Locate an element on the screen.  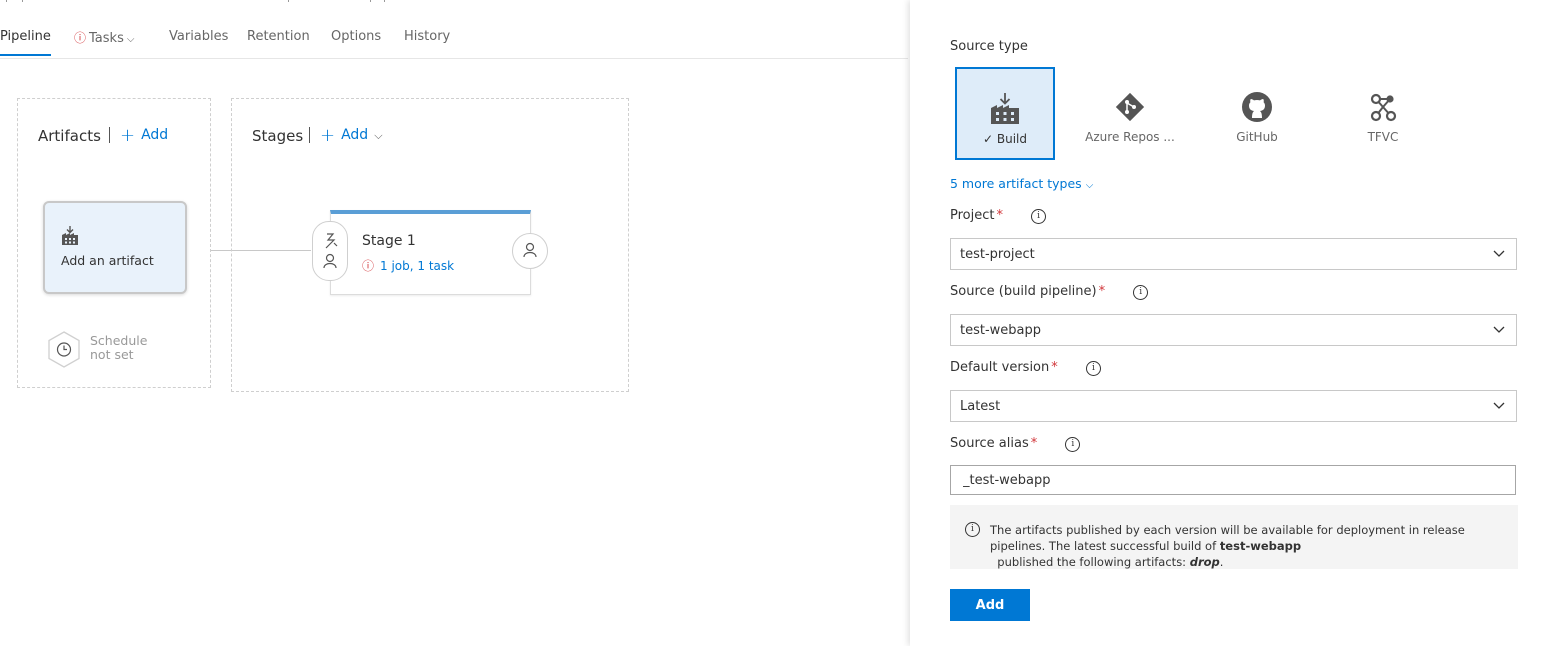
schedule-status: Schedule not set is located at coordinates (118, 348).